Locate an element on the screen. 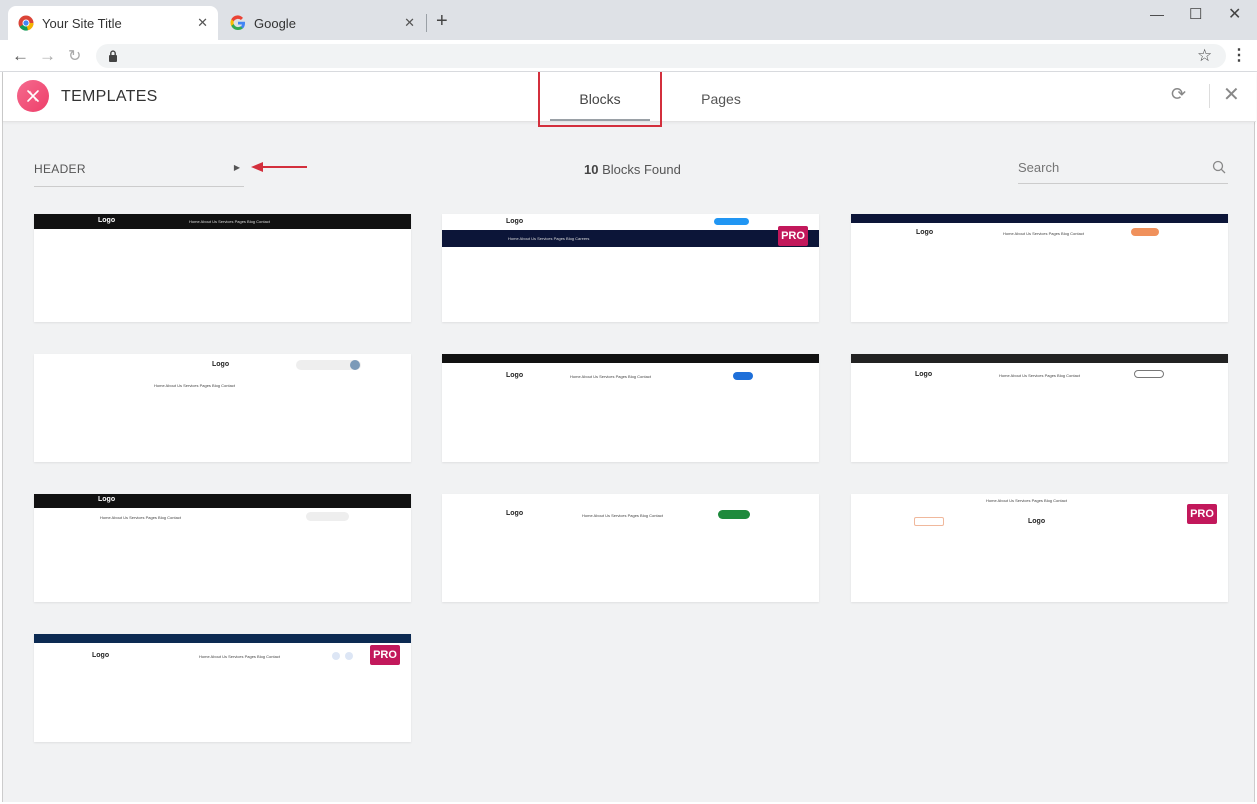 The height and width of the screenshot is (804, 1257). filter-label: HEADER is located at coordinates (60, 169).